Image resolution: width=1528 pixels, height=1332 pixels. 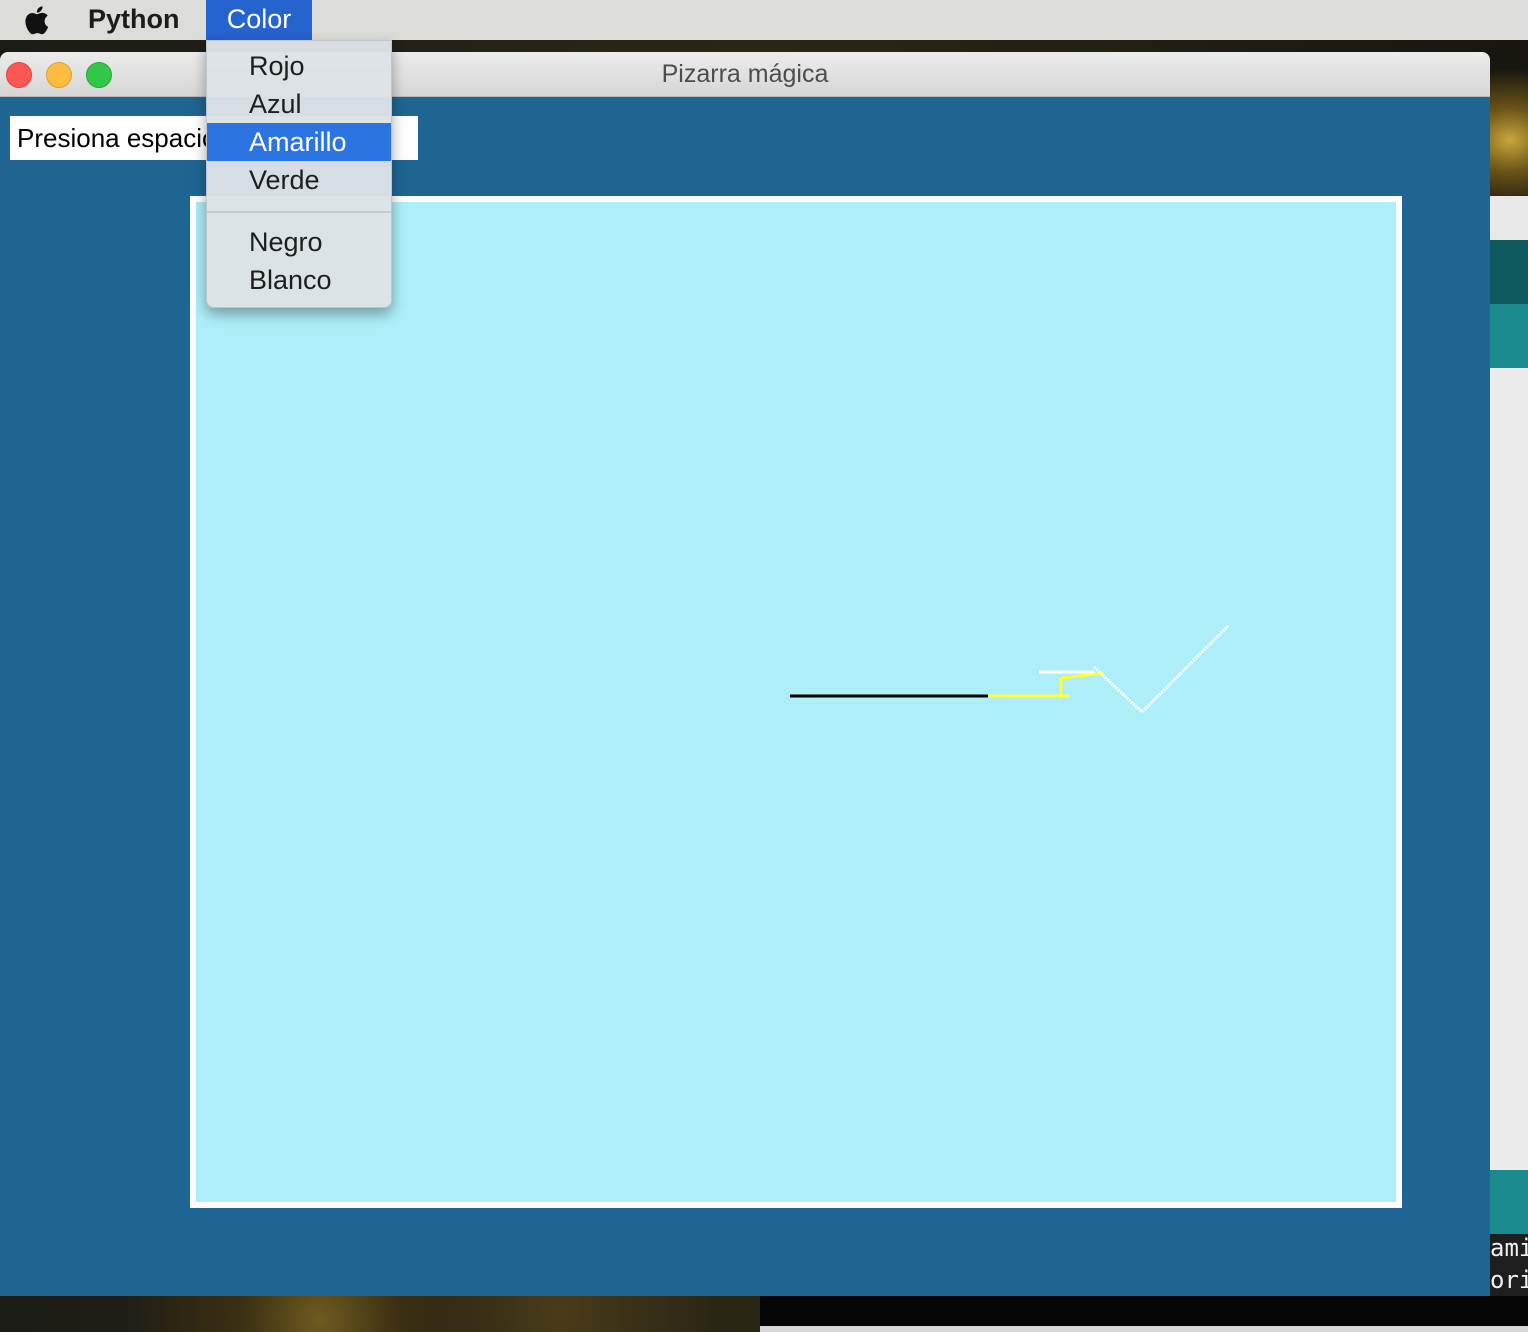 What do you see at coordinates (1161, 669) in the screenshot?
I see `white-stroke` at bounding box center [1161, 669].